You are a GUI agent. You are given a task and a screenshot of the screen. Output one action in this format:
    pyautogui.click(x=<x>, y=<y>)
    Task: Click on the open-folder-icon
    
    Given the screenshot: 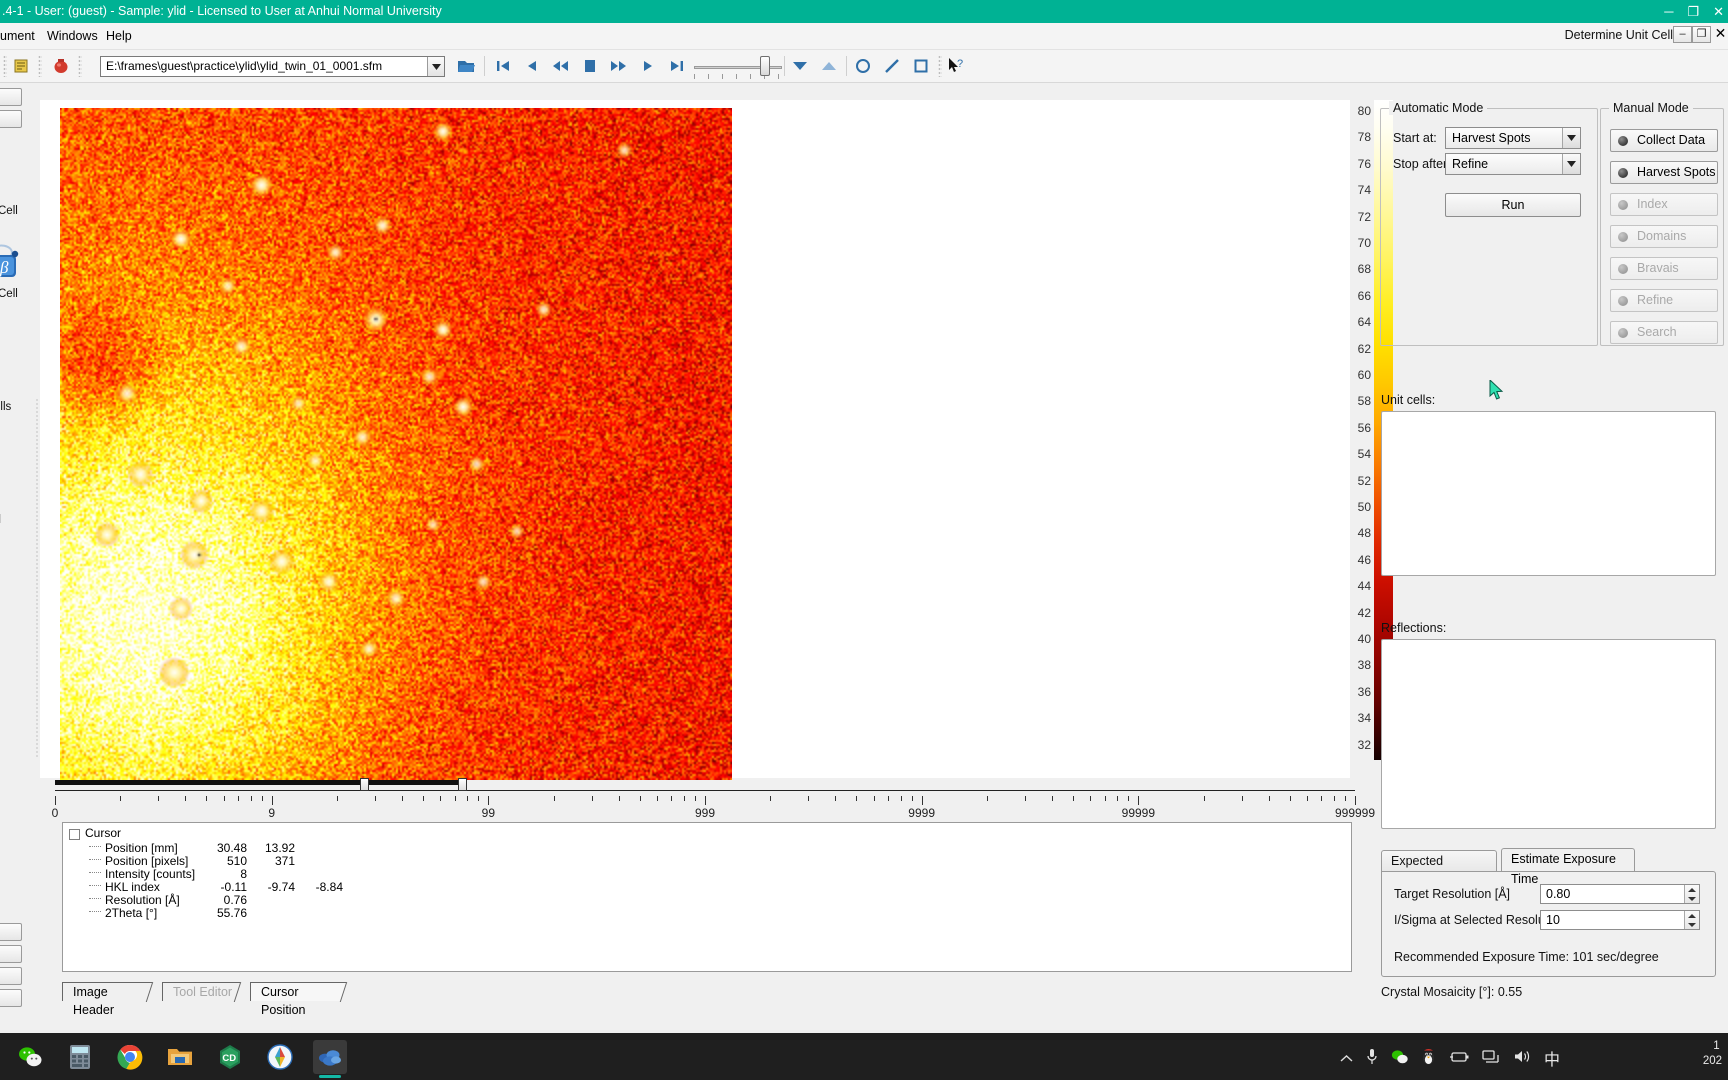 What is the action you would take?
    pyautogui.click(x=466, y=66)
    